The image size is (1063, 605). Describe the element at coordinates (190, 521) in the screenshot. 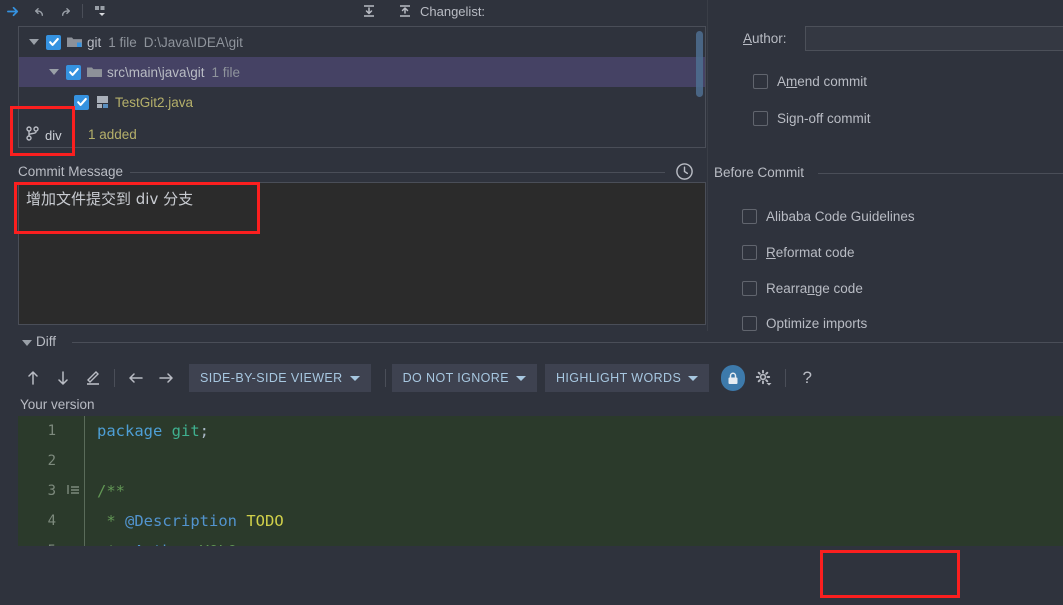

I see `code-text: * @Description TODO` at that location.